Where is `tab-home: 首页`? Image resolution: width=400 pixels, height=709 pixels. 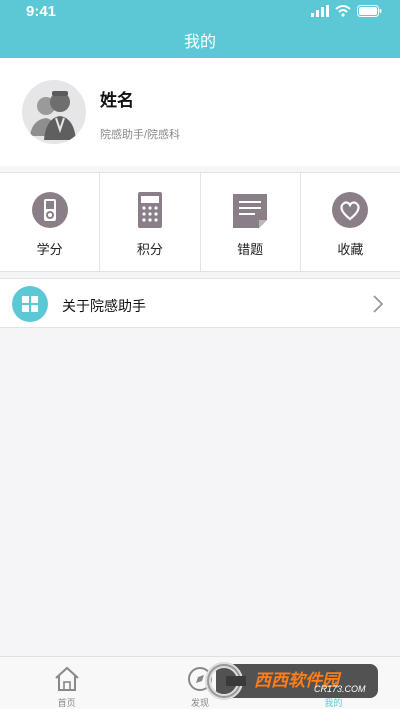 tab-home: 首页 is located at coordinates (66, 683).